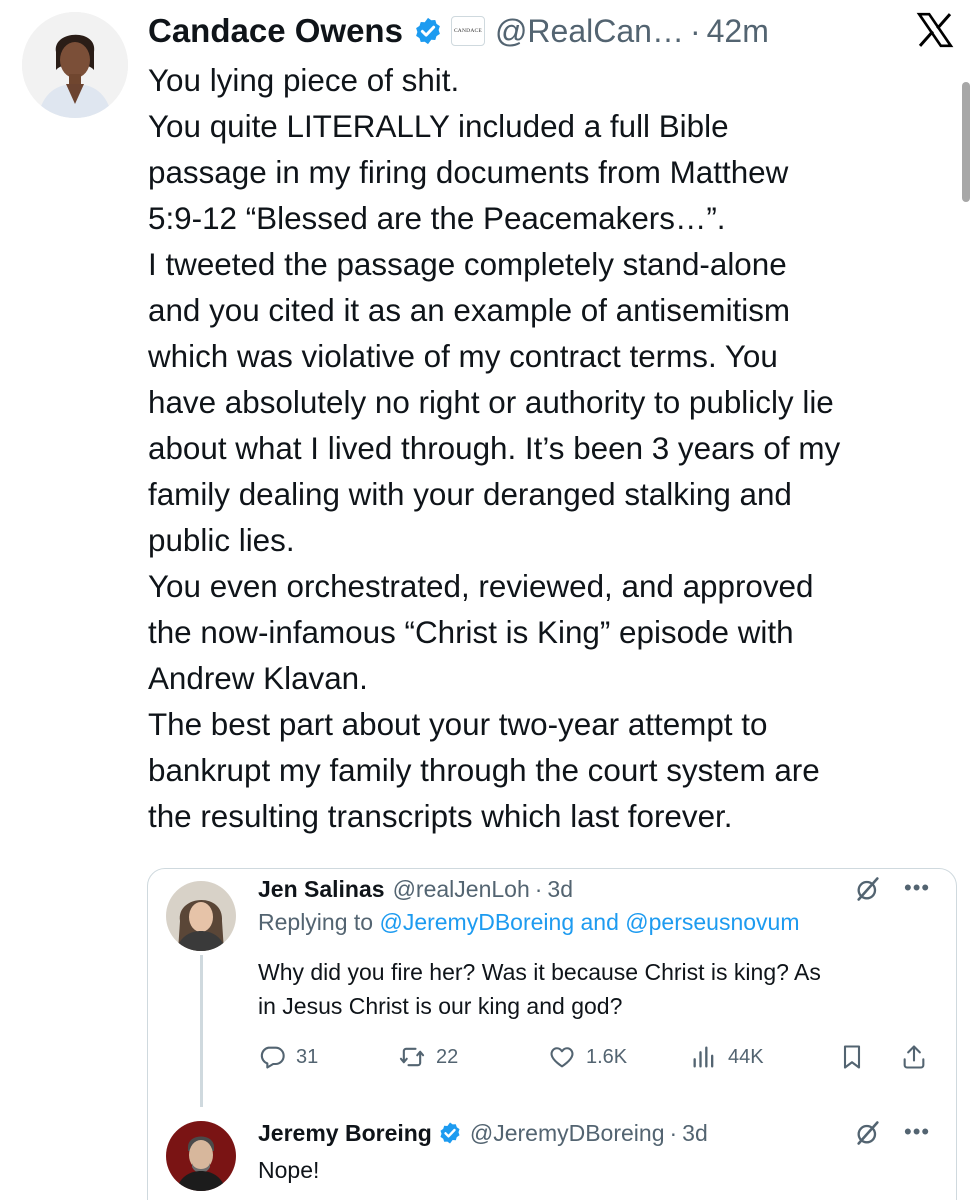 This screenshot has width=978, height=1200. Describe the element at coordinates (567, 1133) in the screenshot. I see `reply2-handle: @JeremyDBoreing` at that location.